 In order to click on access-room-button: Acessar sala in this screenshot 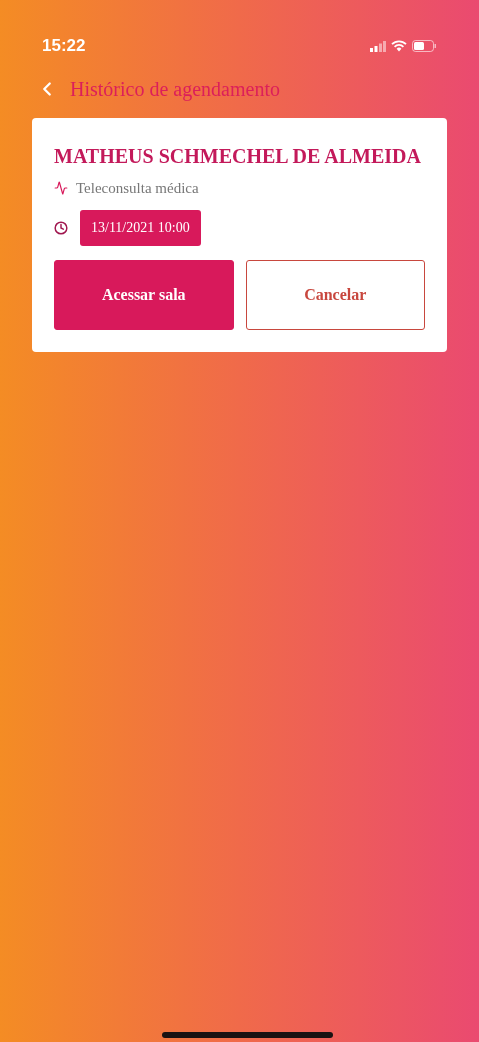, I will do `click(144, 294)`.